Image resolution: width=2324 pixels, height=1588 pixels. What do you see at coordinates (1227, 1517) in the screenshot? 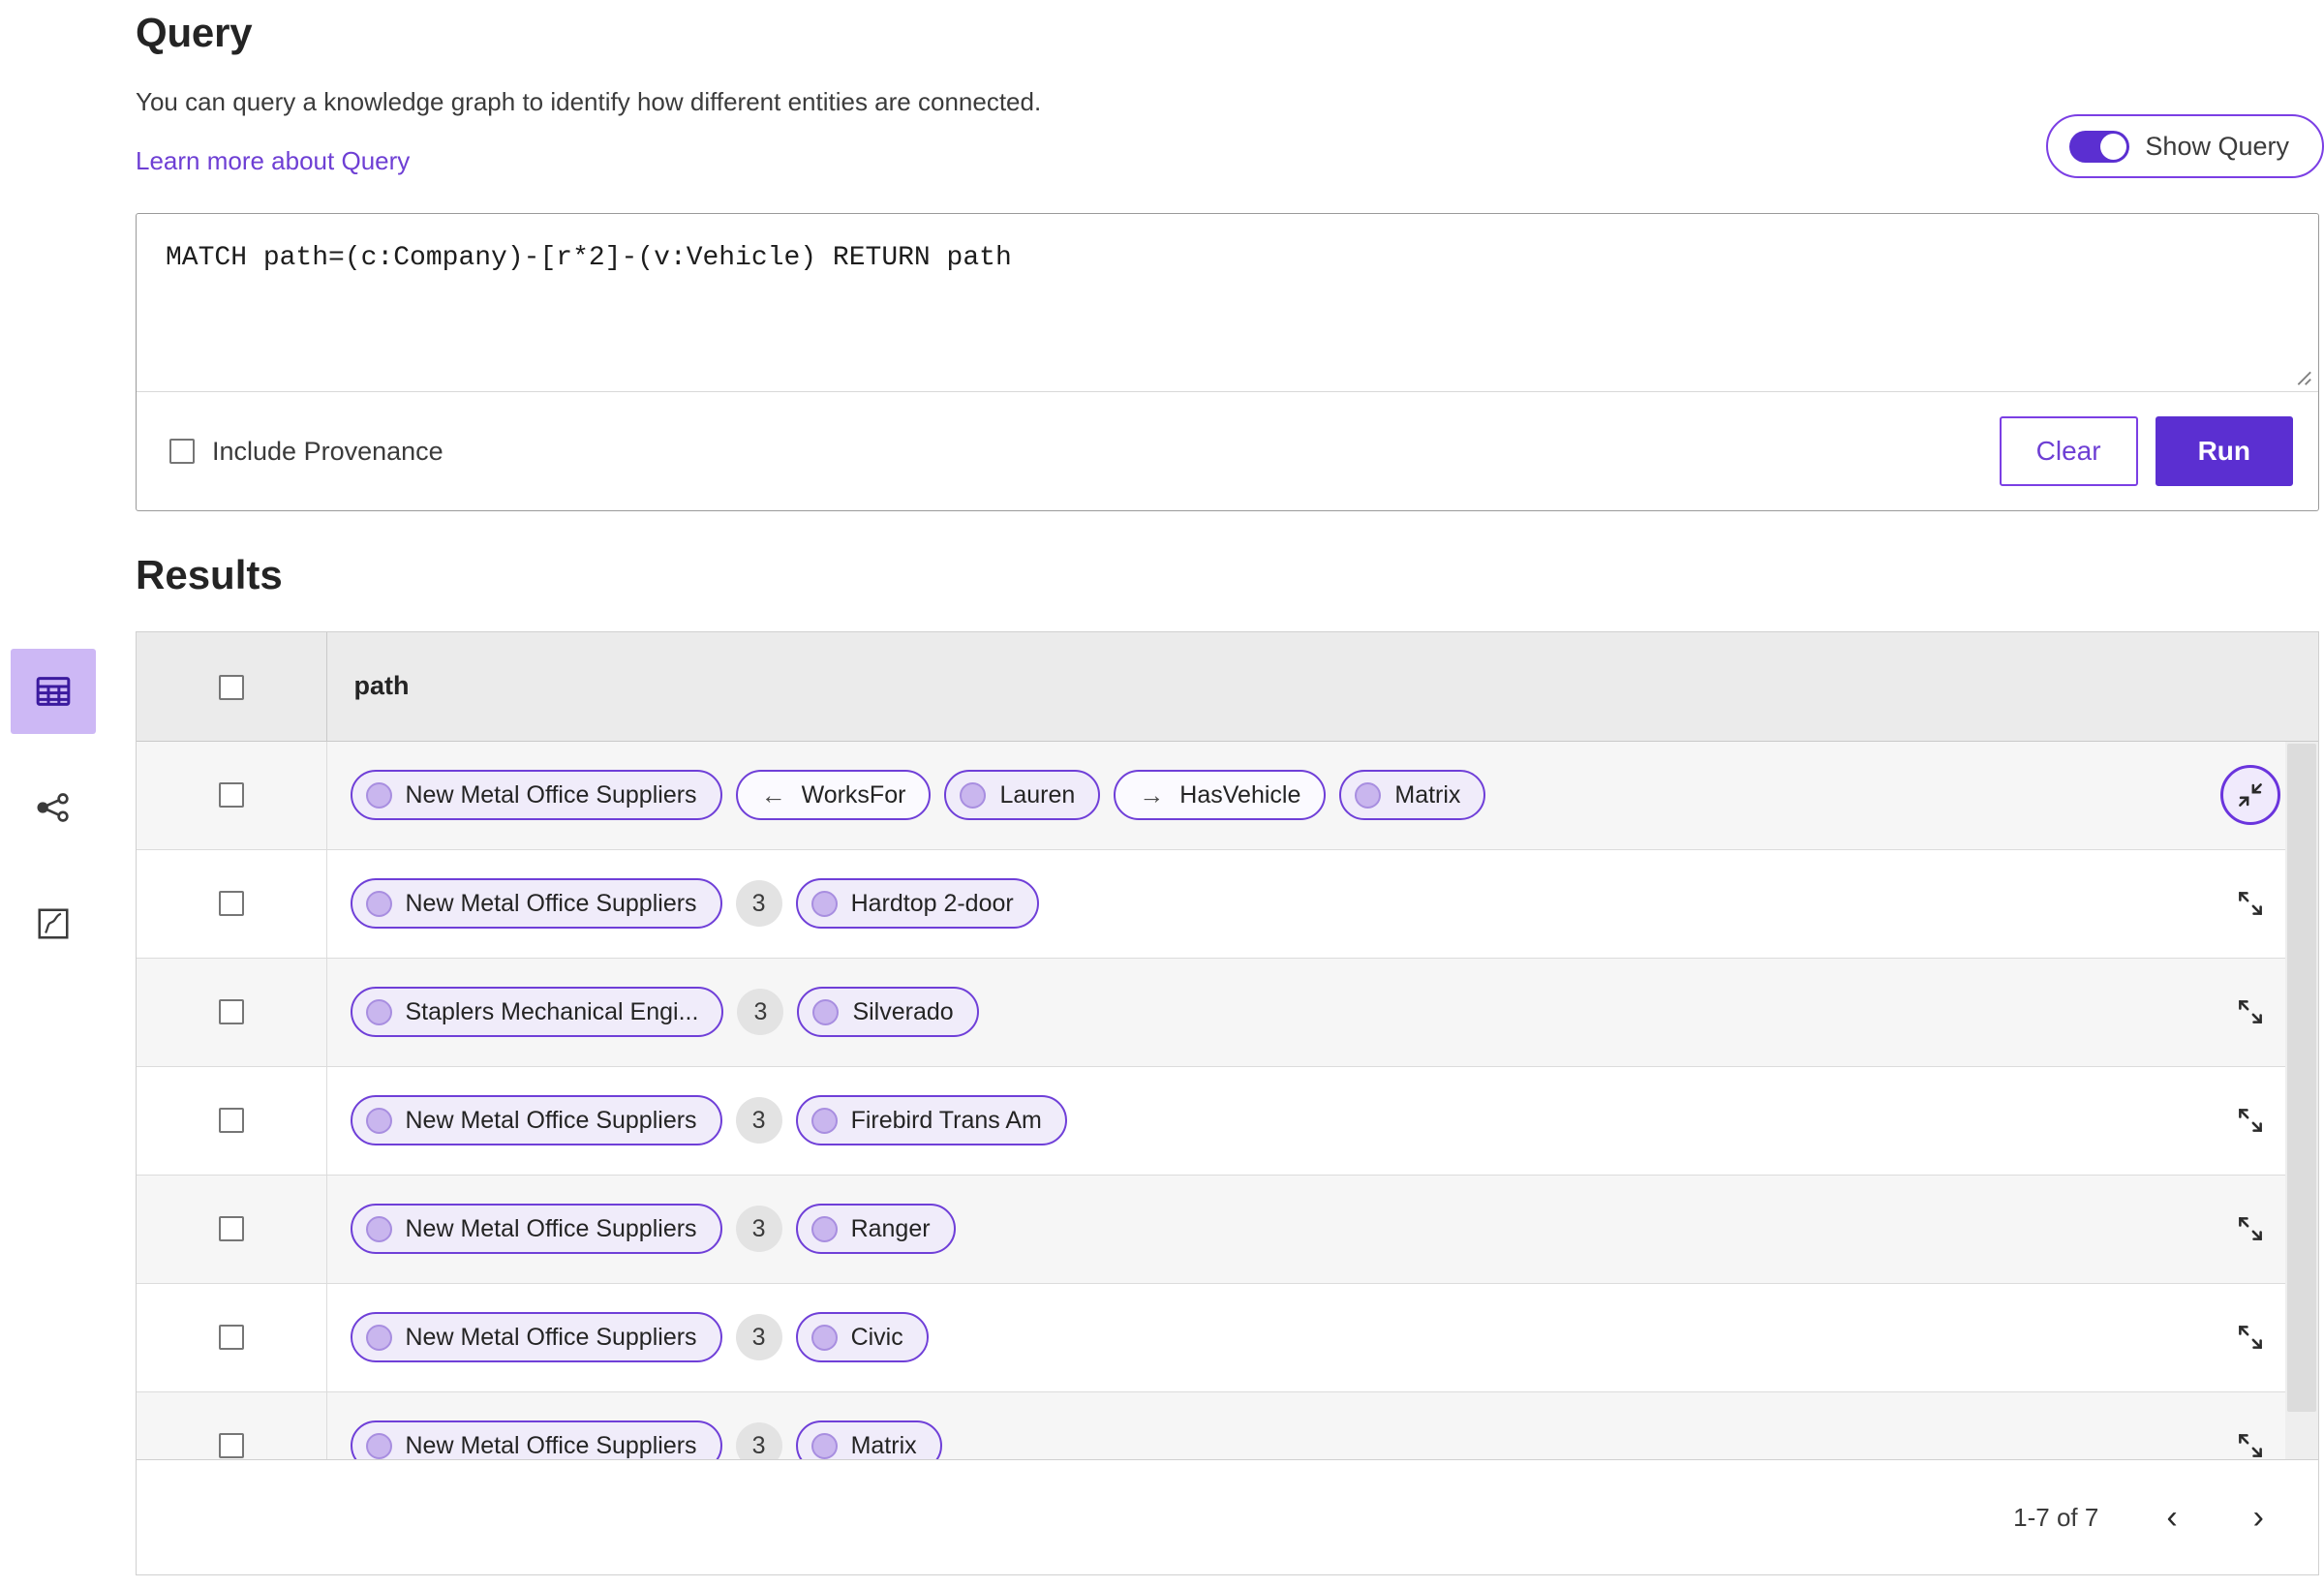
I see `pagination: 1-7 of 7 ‹ ›` at bounding box center [1227, 1517].